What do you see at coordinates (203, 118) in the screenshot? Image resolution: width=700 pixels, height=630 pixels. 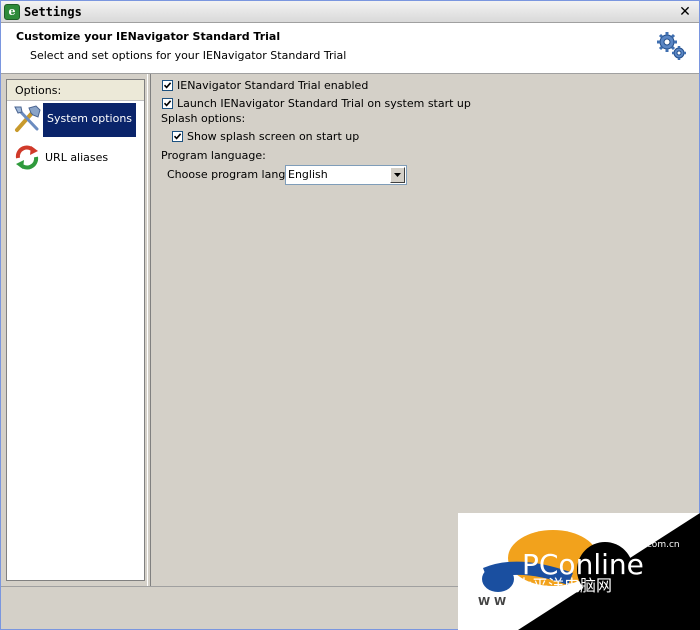 I see `splash-options-heading: Splash options:` at bounding box center [203, 118].